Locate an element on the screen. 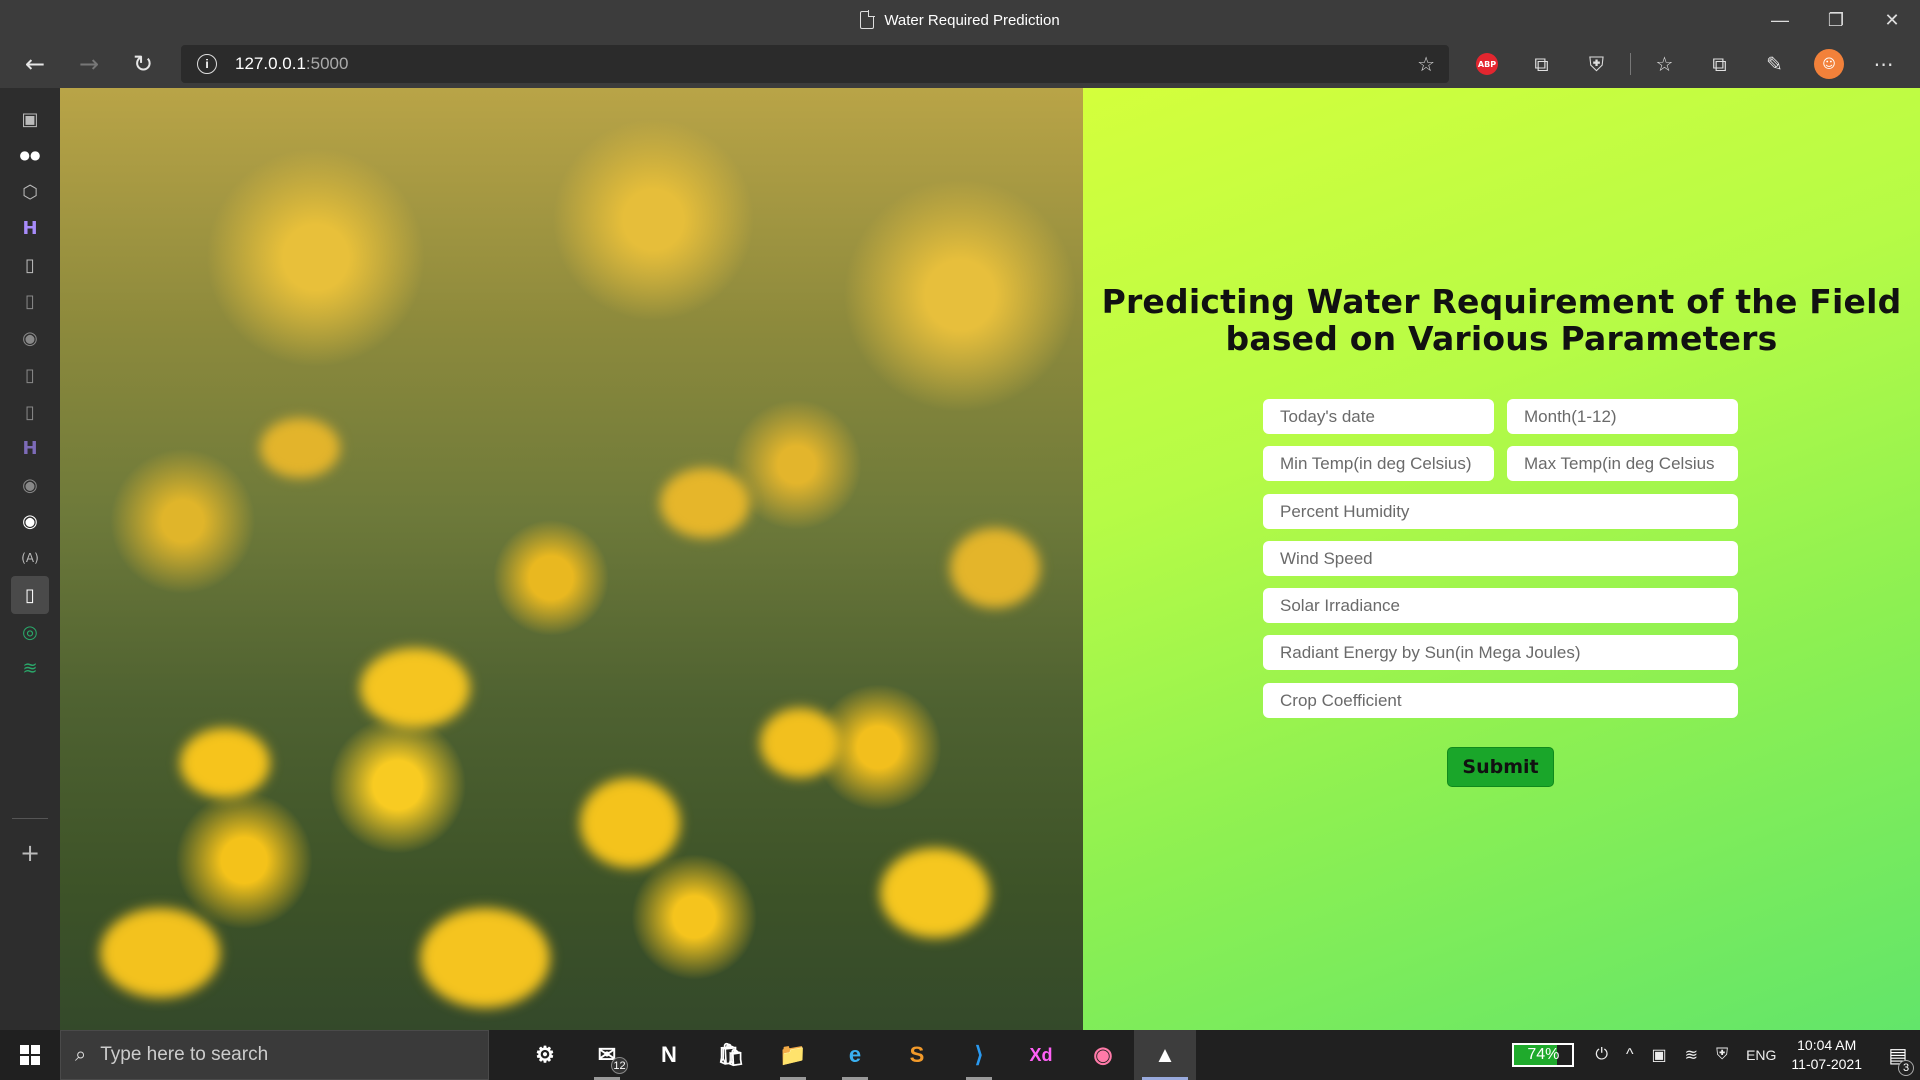  search-placeholder: Type here to search is located at coordinates (184, 1054).